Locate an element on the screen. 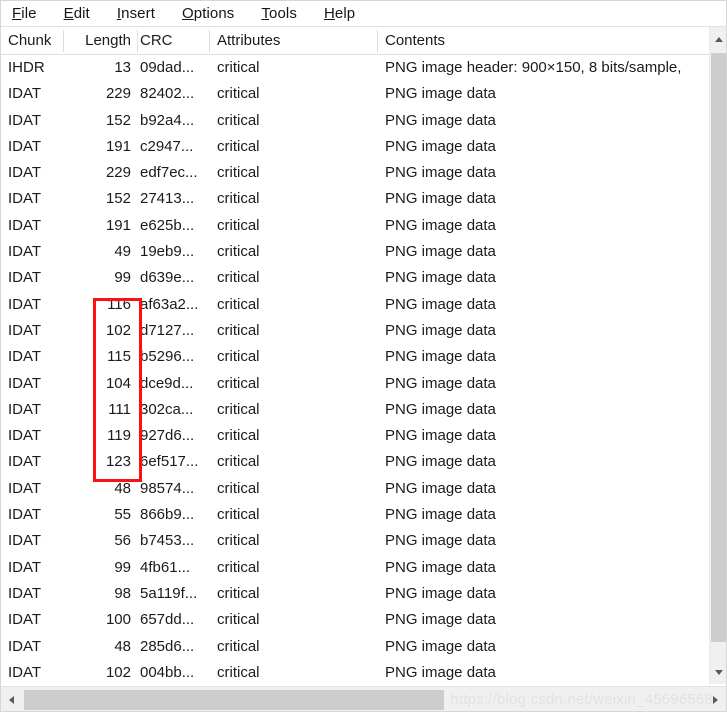 The height and width of the screenshot is (712, 727). horizontal-scrollbar-thumb is located at coordinates (234, 700).